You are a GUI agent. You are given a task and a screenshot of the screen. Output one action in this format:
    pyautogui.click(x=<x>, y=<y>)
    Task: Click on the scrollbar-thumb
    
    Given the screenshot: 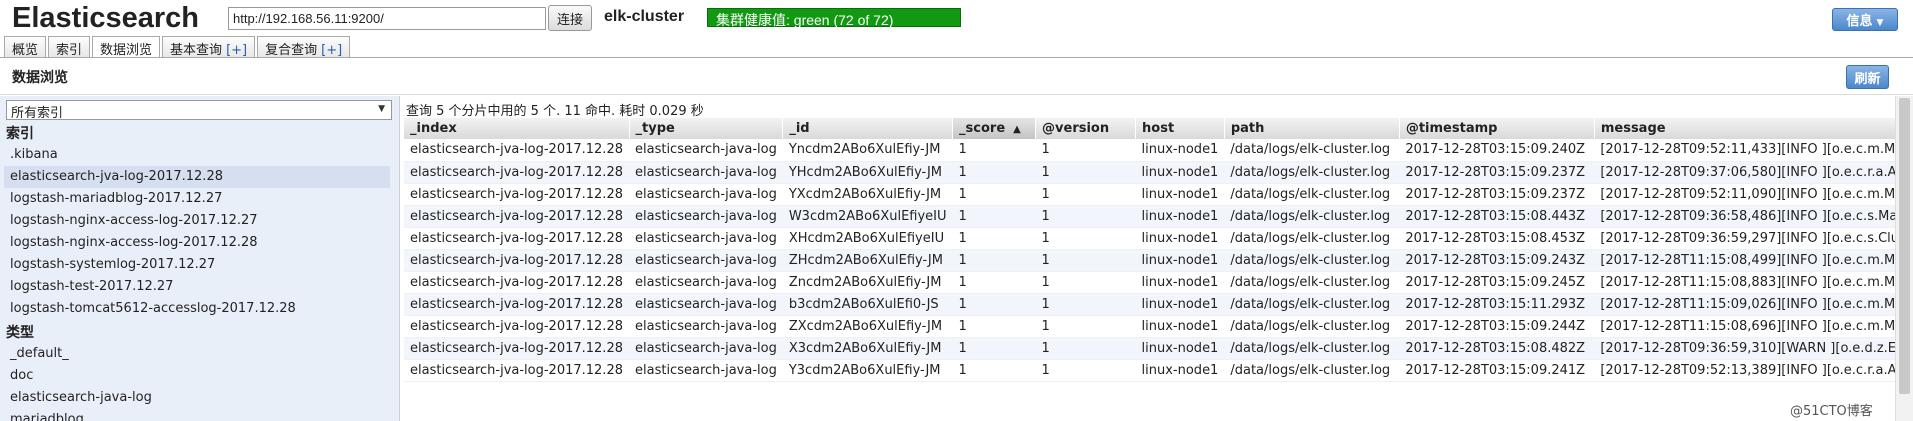 What is the action you would take?
    pyautogui.click(x=1904, y=246)
    